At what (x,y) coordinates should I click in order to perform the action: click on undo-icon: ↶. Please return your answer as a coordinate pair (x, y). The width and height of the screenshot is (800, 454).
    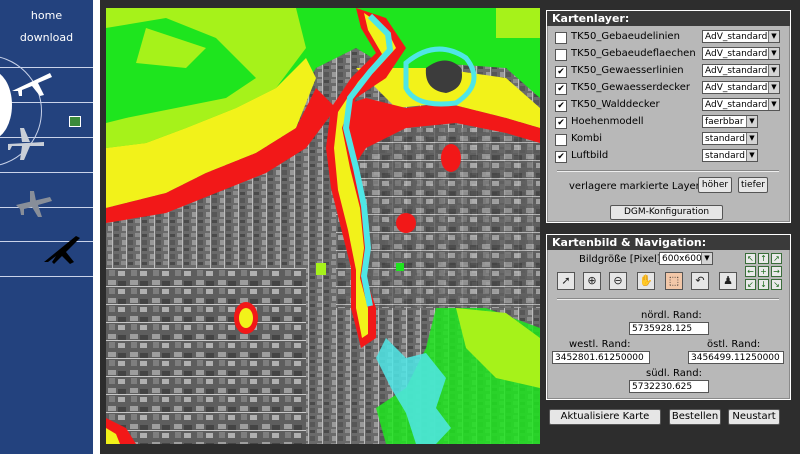
    Looking at the image, I should click on (700, 281).